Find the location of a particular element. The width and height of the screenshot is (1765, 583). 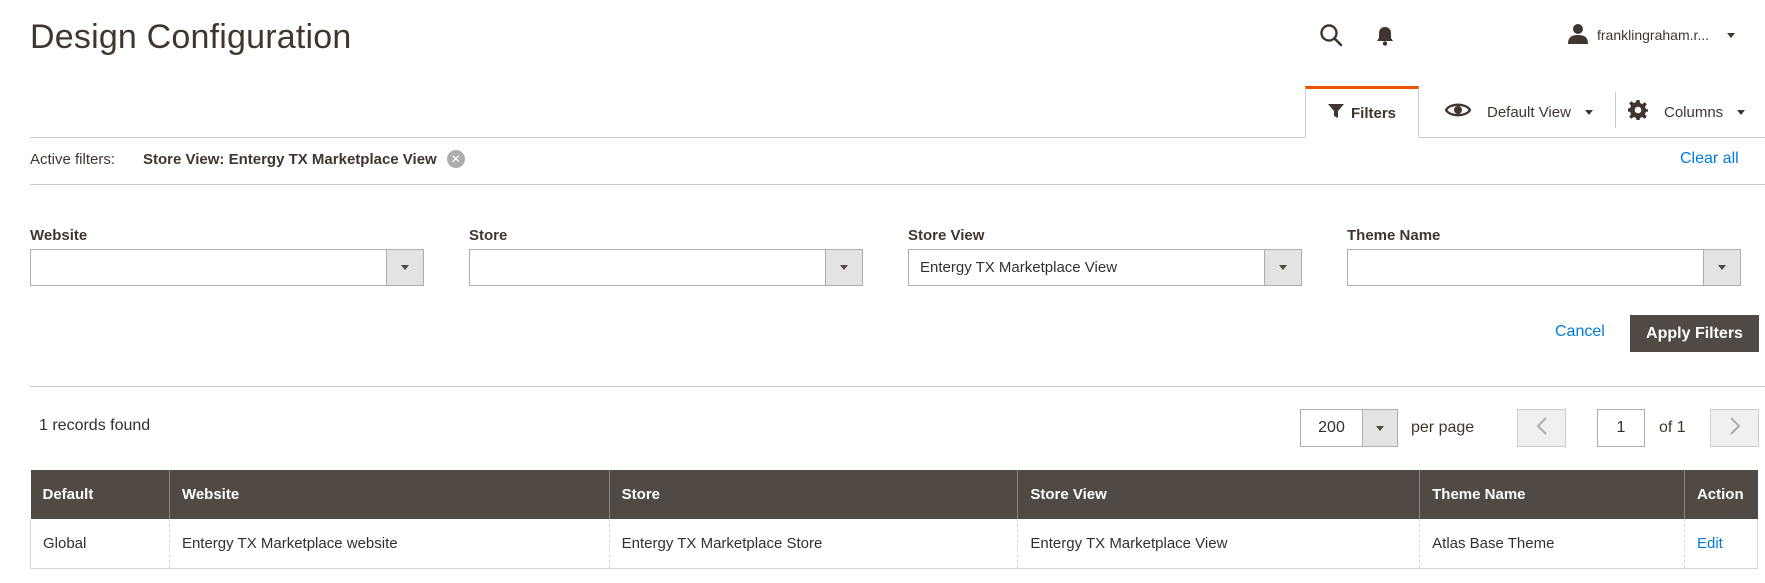

cancel-button: Cancel is located at coordinates (1580, 332).